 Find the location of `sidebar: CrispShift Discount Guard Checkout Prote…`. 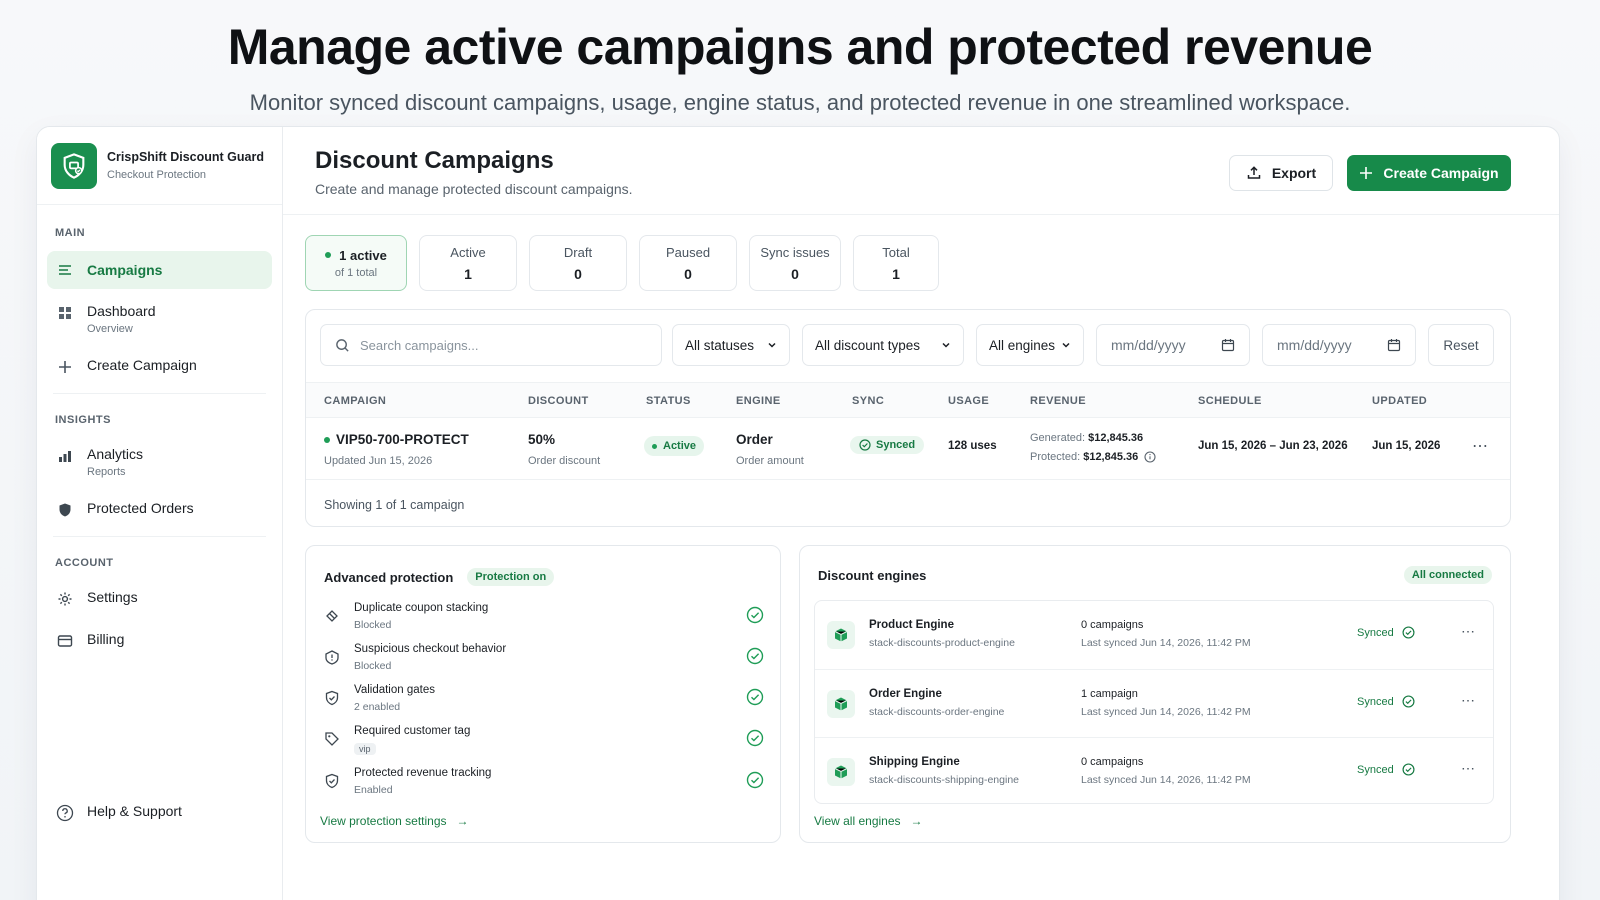

sidebar: CrispShift Discount Guard Checkout Prote… is located at coordinates (160, 513).